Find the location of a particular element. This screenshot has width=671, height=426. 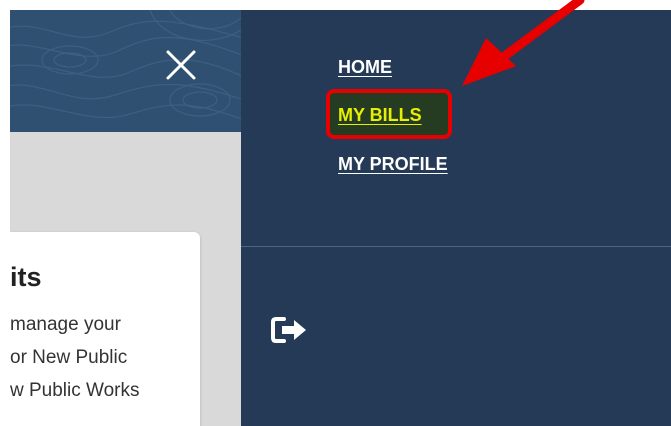

page-header-banner is located at coordinates (125, 71).